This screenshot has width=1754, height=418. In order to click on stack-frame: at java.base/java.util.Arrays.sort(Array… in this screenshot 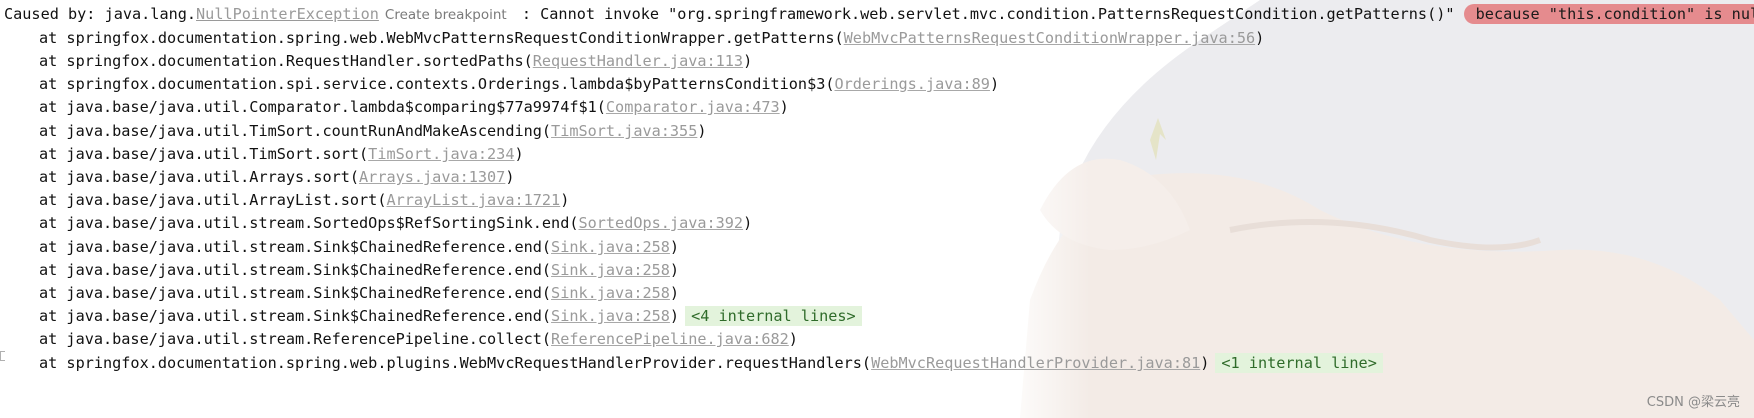, I will do `click(277, 177)`.